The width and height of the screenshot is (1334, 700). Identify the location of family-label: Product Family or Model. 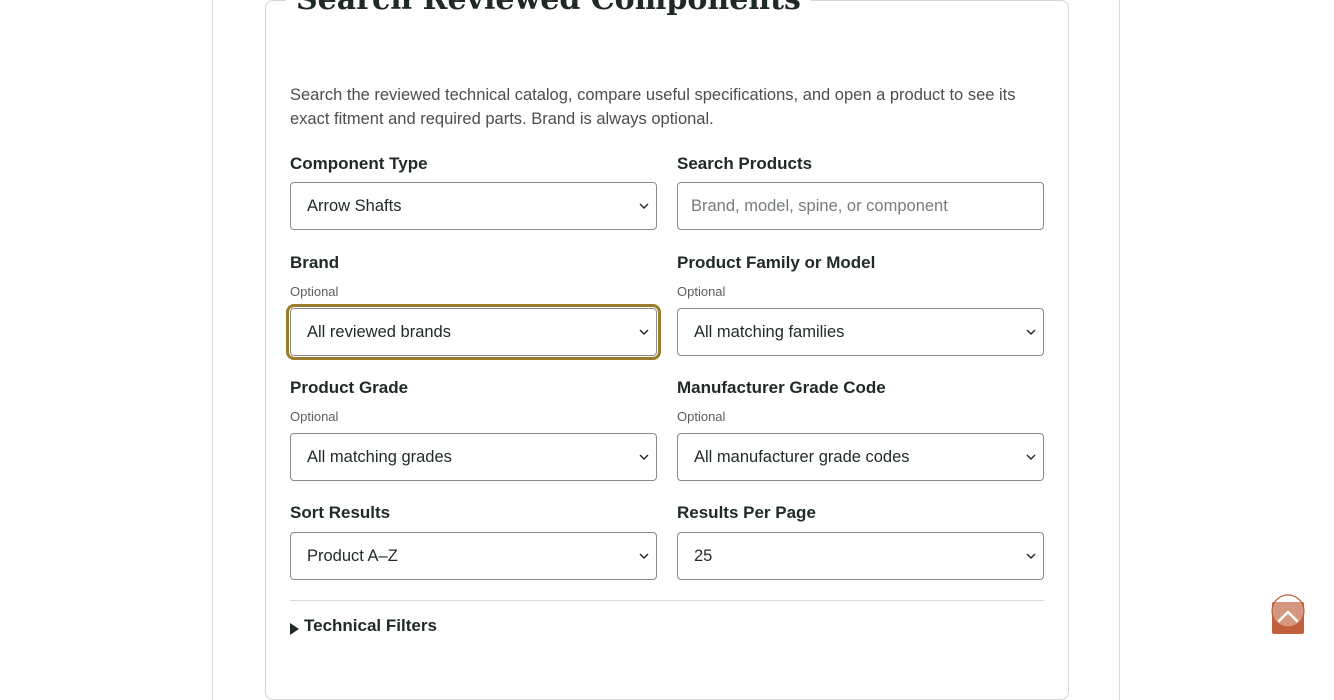
(776, 262).